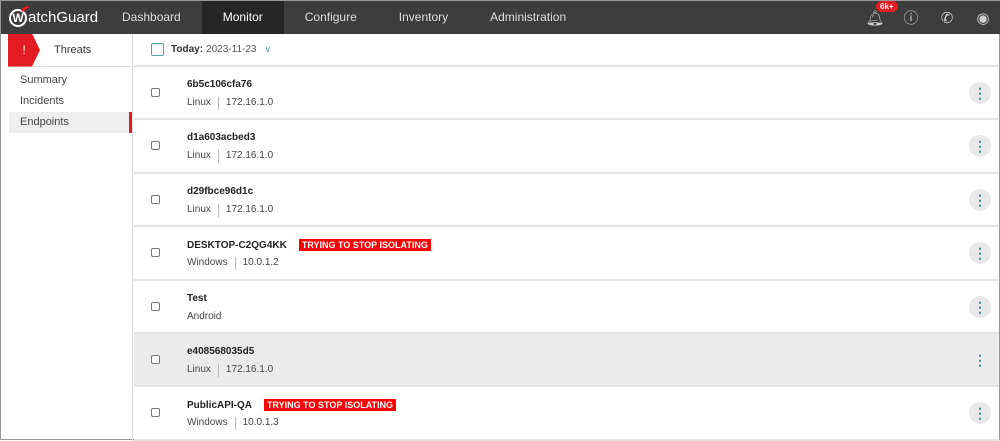 Image resolution: width=1000 pixels, height=441 pixels. I want to click on nav-tab-configure: Configure, so click(331, 17).